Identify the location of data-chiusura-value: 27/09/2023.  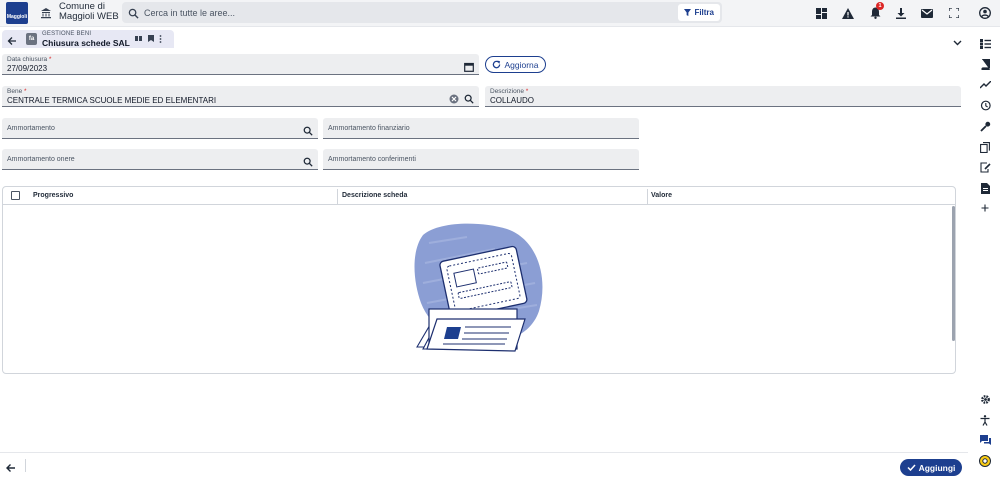
(27, 68).